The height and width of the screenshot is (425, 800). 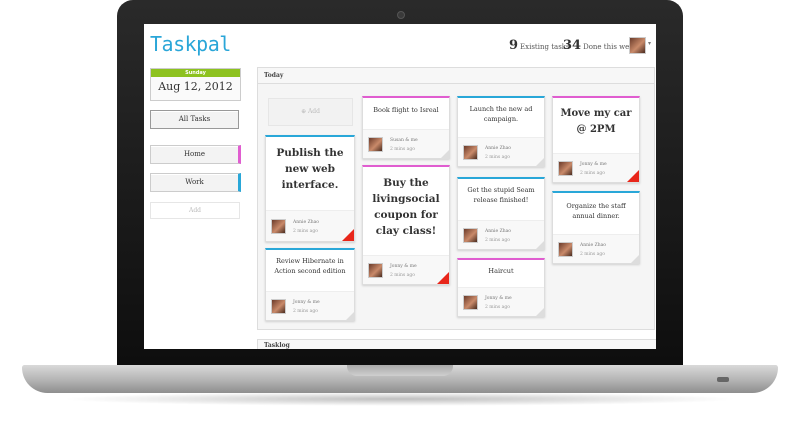 What do you see at coordinates (514, 45) in the screenshot?
I see `existing-tasks-count: 9` at bounding box center [514, 45].